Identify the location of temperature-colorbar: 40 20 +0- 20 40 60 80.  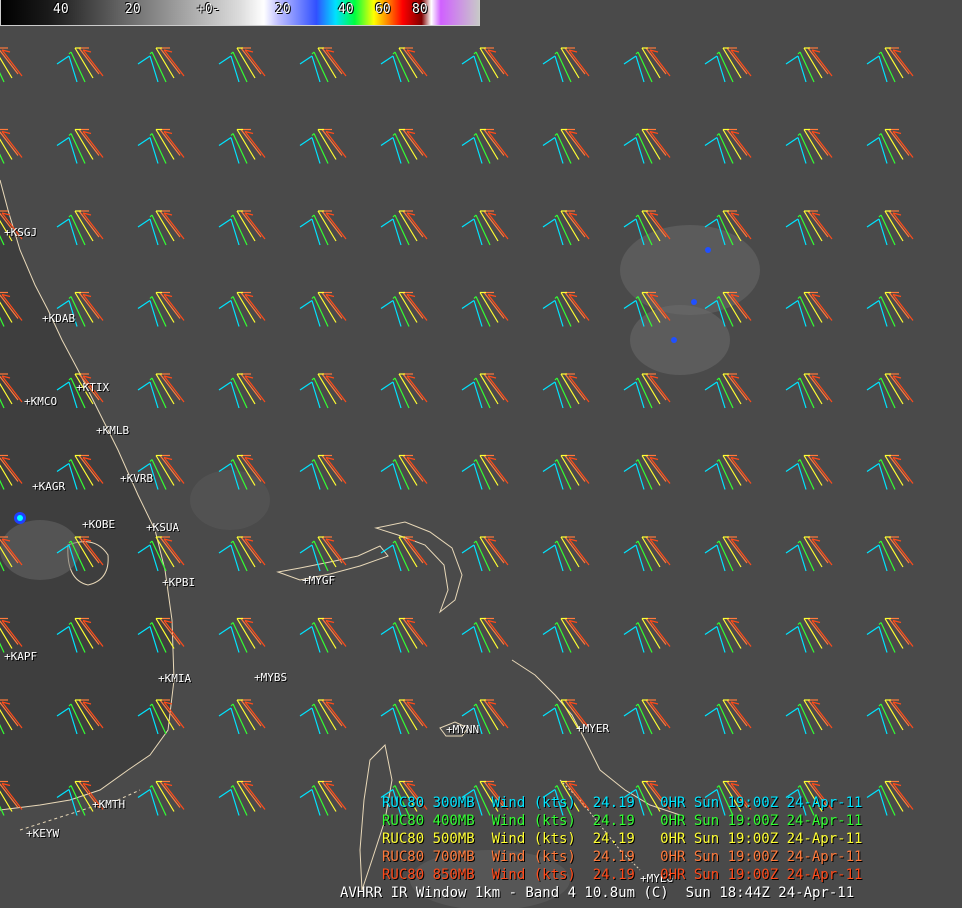
(240, 13).